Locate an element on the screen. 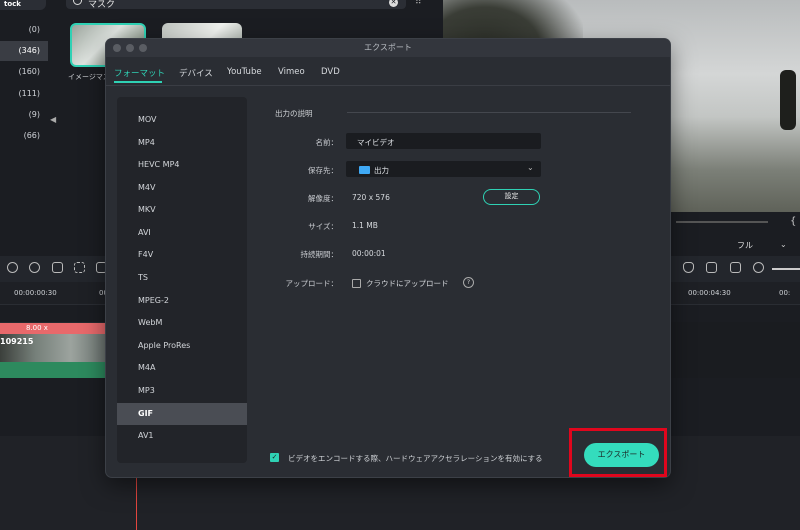 The width and height of the screenshot is (800, 530). timecode: 00: is located at coordinates (785, 293).